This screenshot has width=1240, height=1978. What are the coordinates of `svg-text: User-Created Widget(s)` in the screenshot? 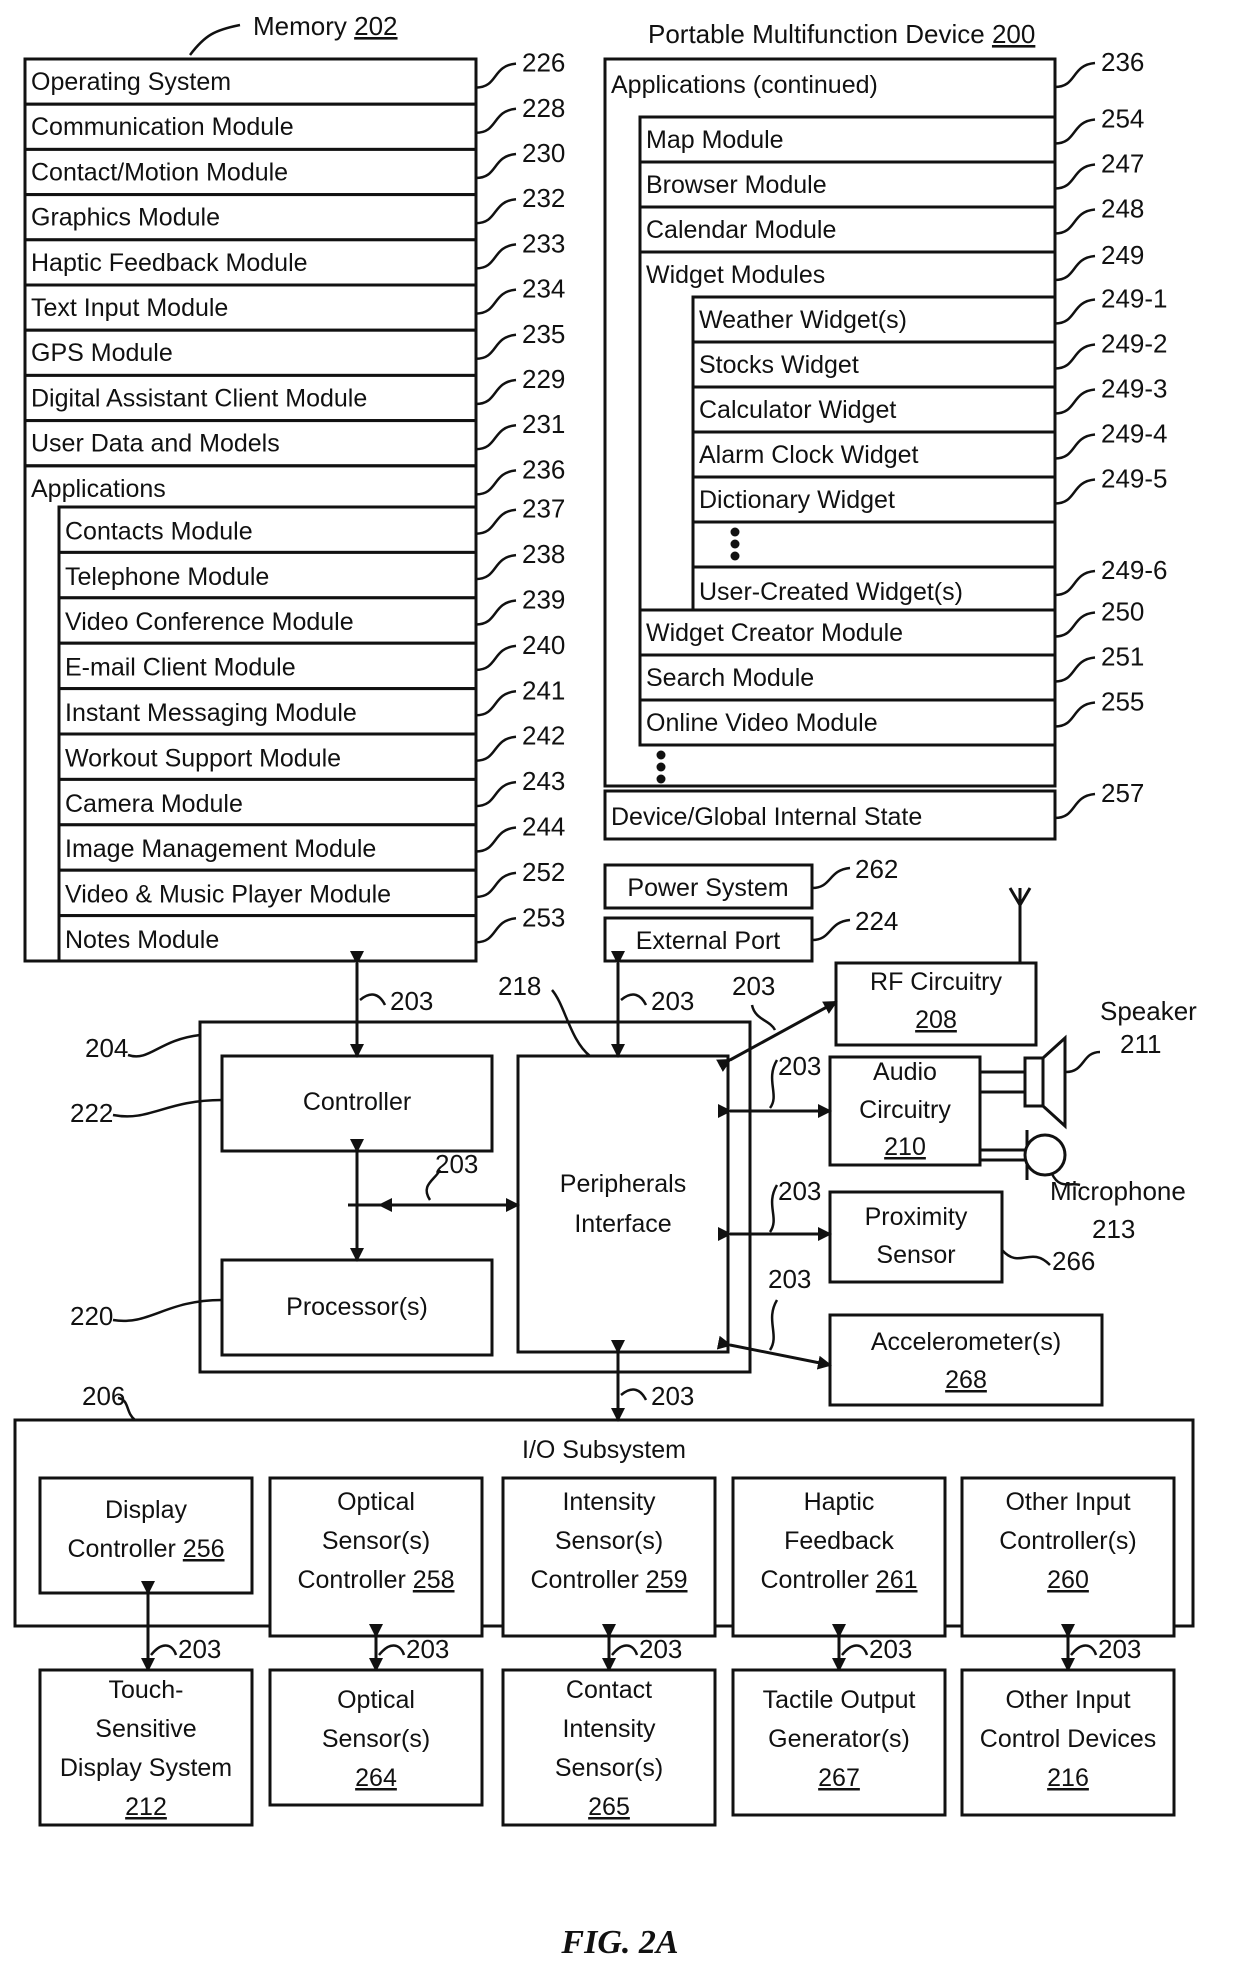 It's located at (831, 592).